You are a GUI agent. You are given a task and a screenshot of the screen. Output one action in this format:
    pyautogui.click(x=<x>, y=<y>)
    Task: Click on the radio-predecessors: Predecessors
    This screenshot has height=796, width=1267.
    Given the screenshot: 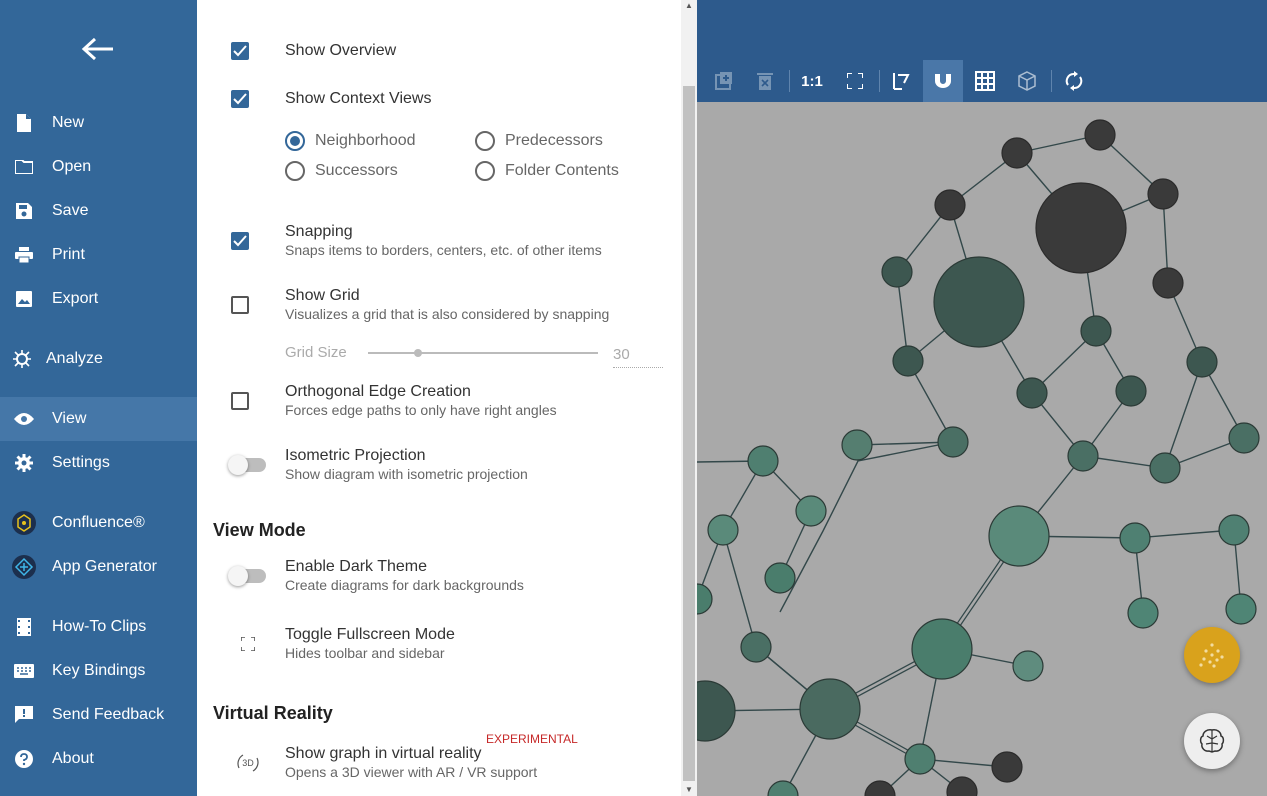 What is the action you would take?
    pyautogui.click(x=539, y=141)
    